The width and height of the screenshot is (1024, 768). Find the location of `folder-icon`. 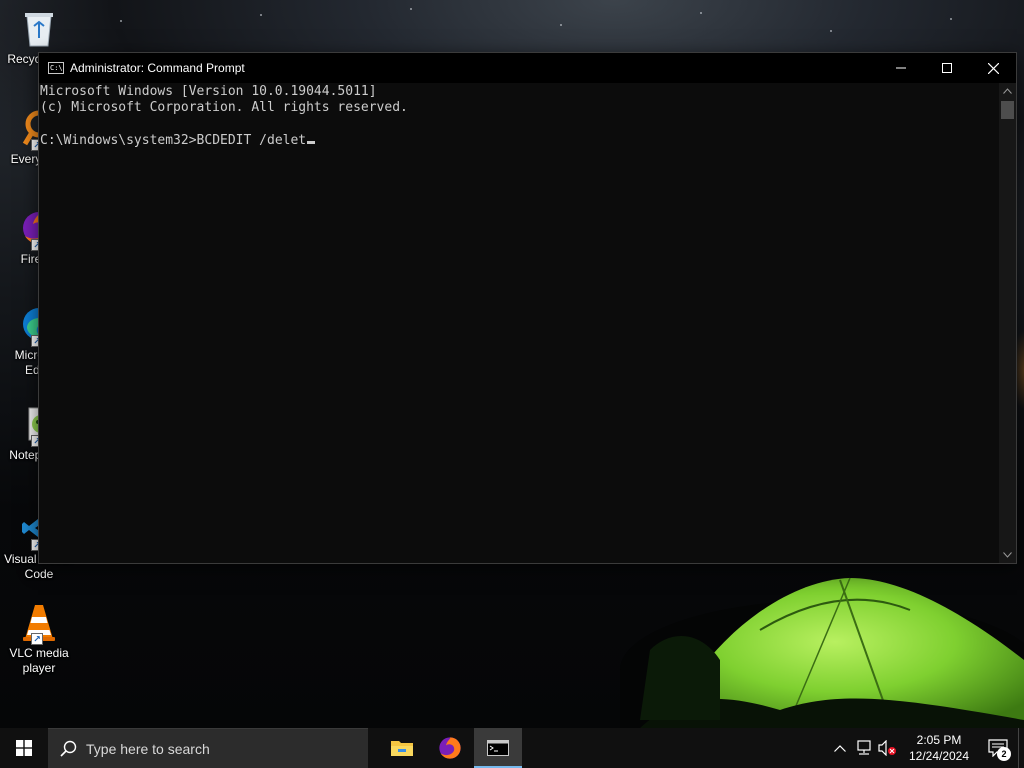

folder-icon is located at coordinates (402, 748).